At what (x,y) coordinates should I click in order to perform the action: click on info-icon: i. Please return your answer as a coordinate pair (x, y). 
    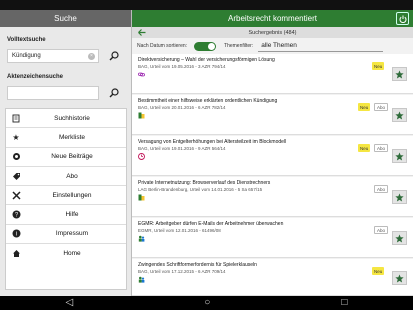
    Looking at the image, I should click on (16, 234).